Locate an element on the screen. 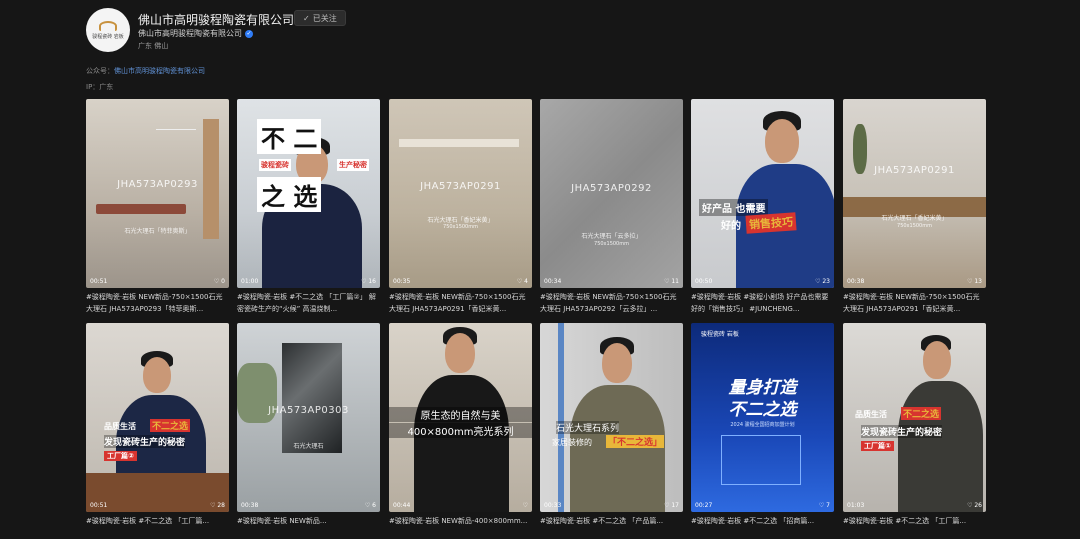 The height and width of the screenshot is (539, 1080). account-info: 公众号：佛山市高明骏程陶瓷有限公司 is located at coordinates (145, 71).